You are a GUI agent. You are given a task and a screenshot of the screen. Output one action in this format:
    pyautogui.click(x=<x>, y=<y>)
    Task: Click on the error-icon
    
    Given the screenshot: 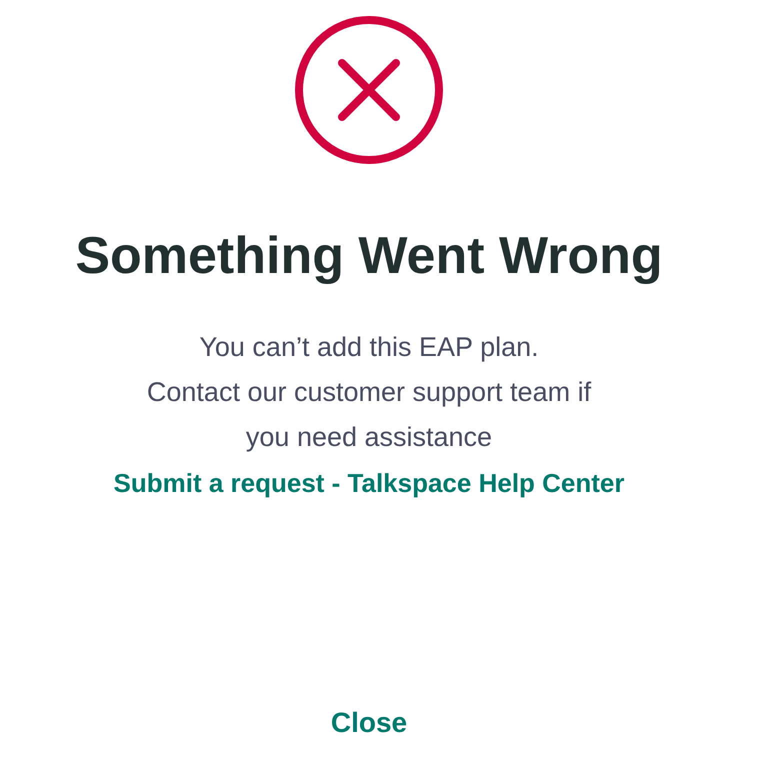 What is the action you would take?
    pyautogui.click(x=369, y=90)
    